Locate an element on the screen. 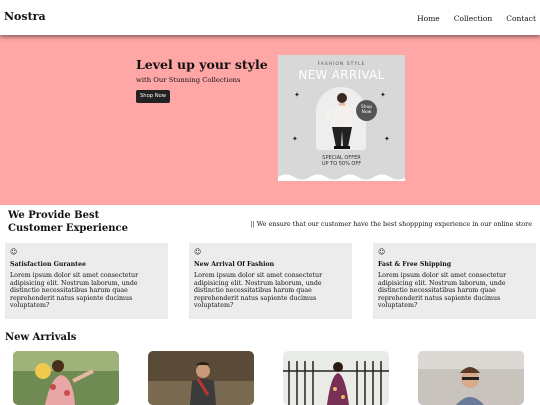 The width and height of the screenshot is (540, 405). hero-title: Level up your style is located at coordinates (202, 64).